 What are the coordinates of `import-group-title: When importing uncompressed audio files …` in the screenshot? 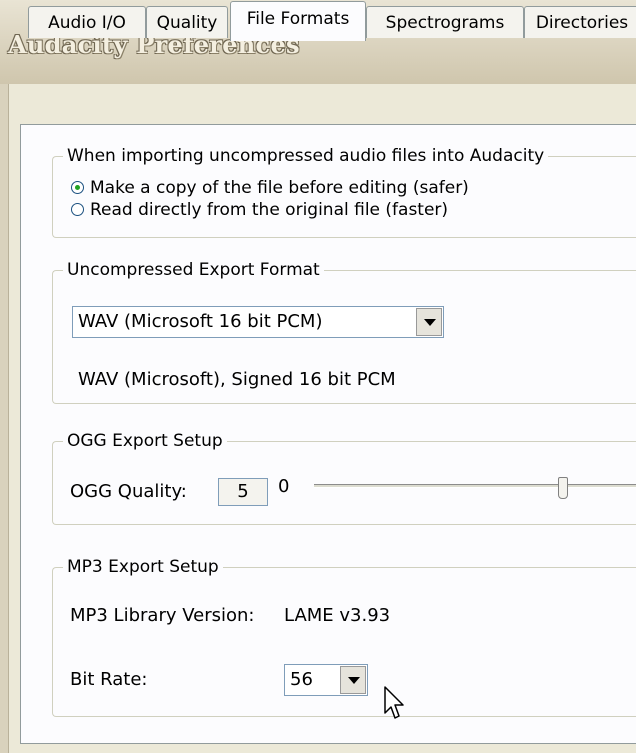 It's located at (306, 156).